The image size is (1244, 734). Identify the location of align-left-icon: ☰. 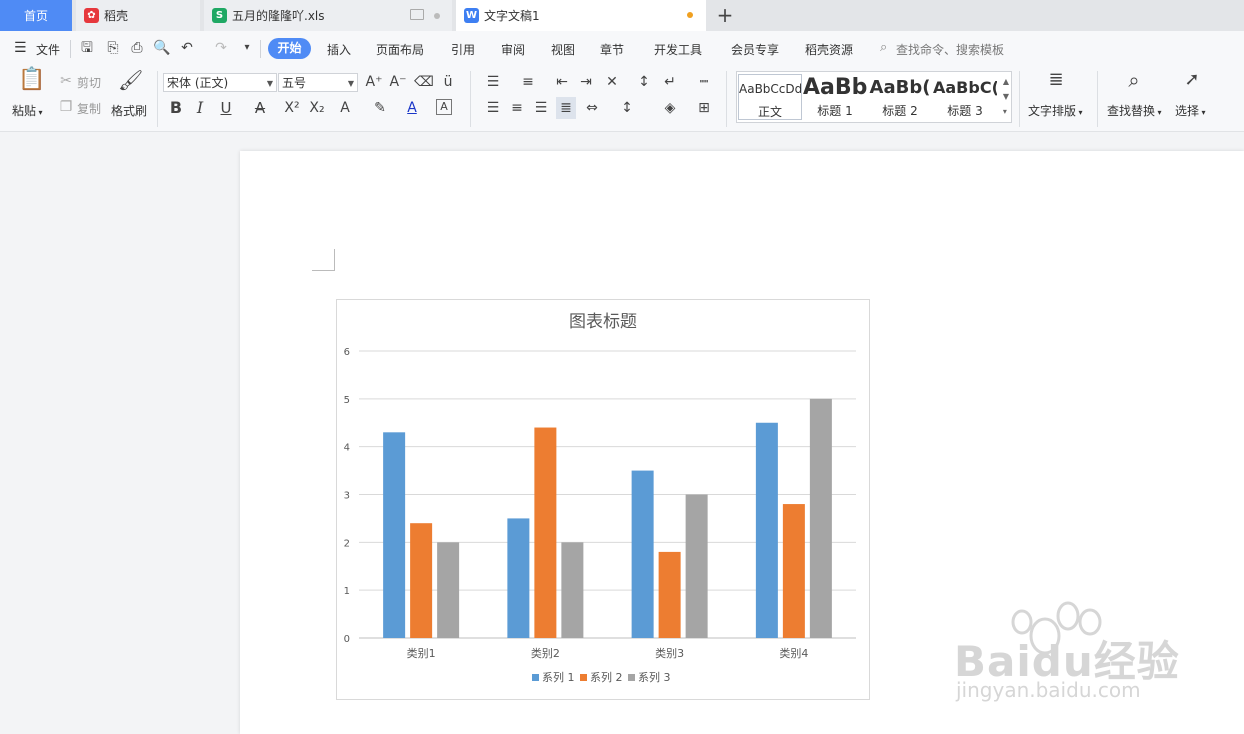
(493, 108).